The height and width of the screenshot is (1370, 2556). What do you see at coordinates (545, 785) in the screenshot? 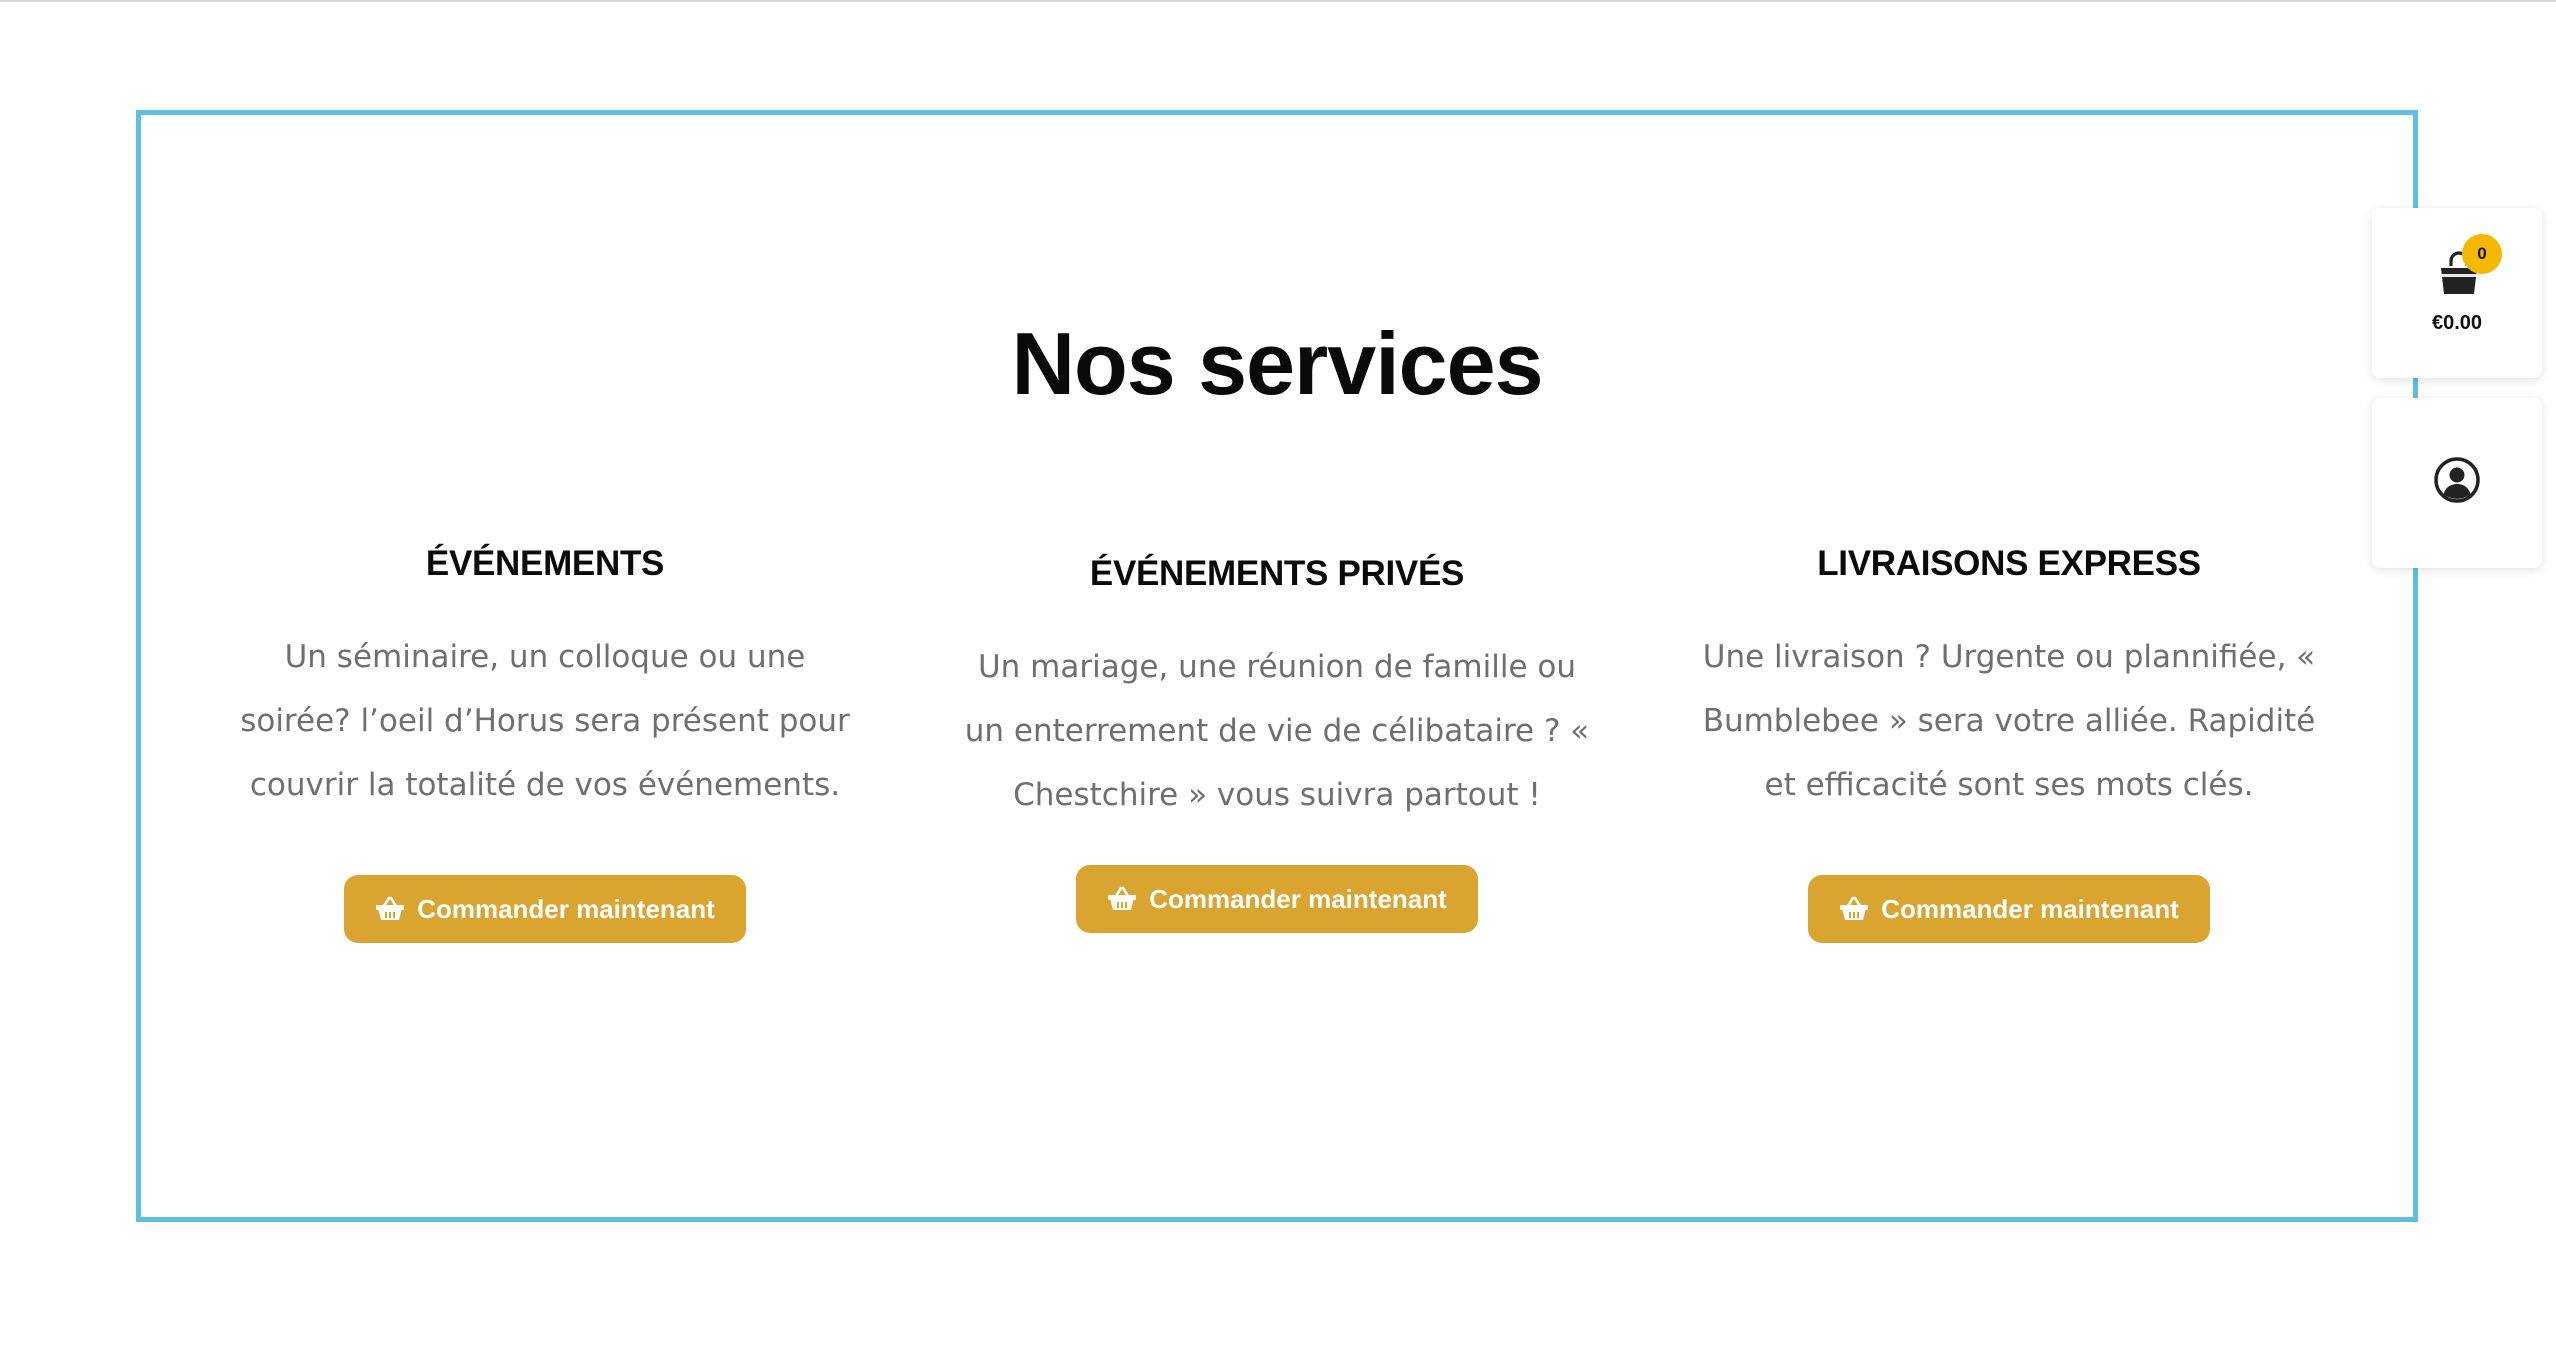
I see `service-description-line: couvrir la totalité de vos événements.` at bounding box center [545, 785].